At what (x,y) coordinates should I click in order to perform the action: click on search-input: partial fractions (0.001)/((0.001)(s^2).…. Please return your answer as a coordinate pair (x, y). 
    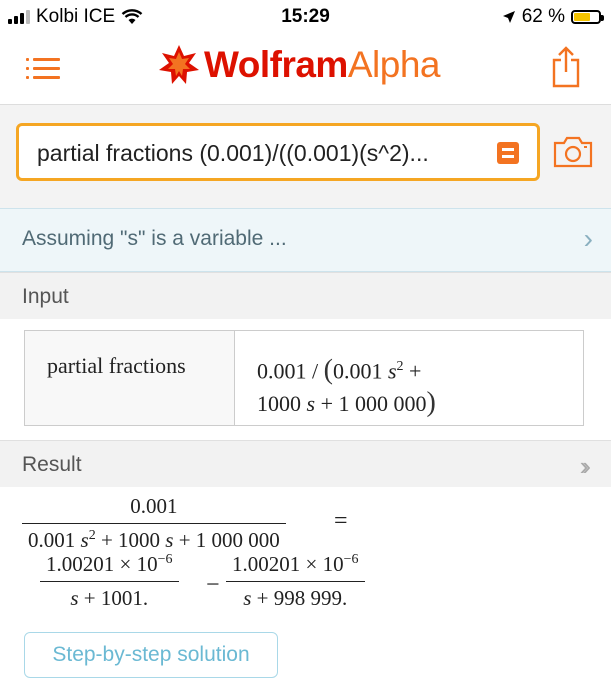
    Looking at the image, I should click on (278, 152).